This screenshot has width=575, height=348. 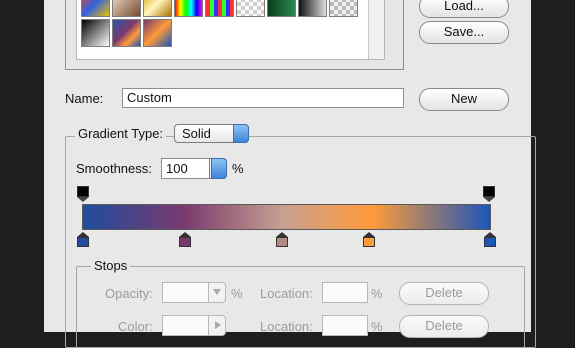 I want to click on name-label: Name:, so click(x=84, y=98).